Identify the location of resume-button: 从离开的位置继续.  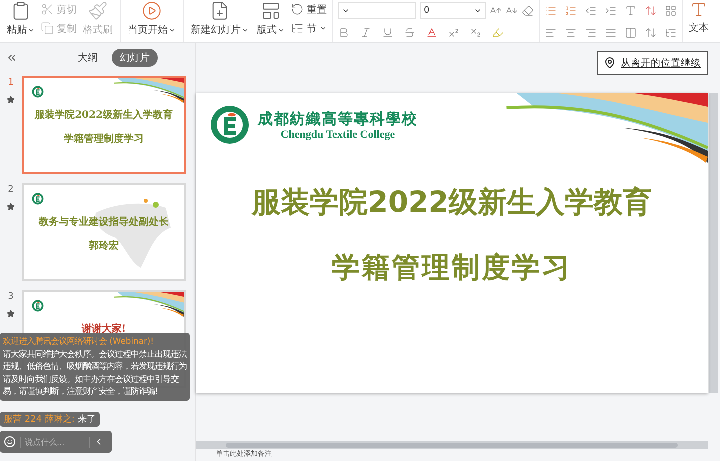
(652, 63).